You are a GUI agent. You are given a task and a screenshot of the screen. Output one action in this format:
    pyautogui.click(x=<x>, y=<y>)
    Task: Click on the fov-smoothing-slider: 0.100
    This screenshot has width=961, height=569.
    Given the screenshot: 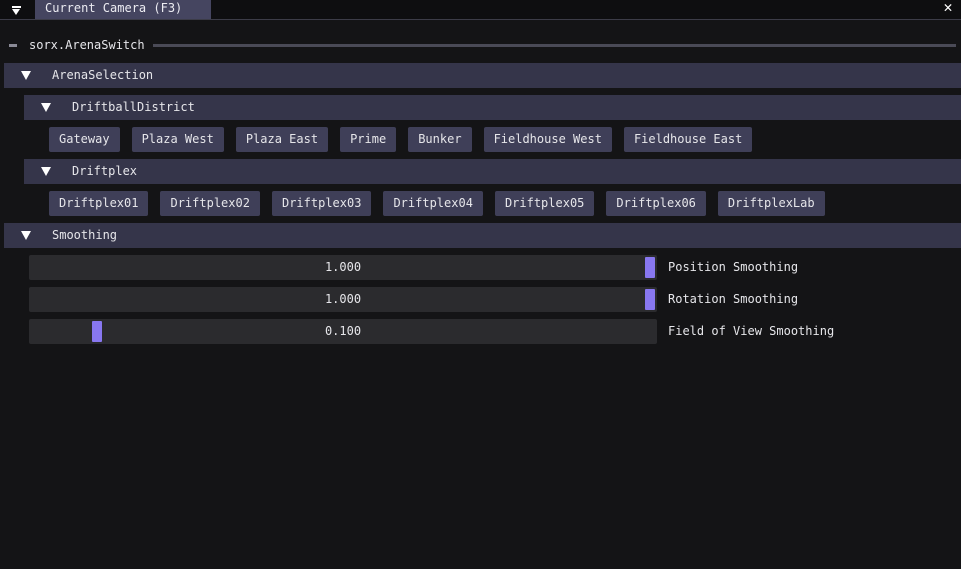 What is the action you would take?
    pyautogui.click(x=343, y=331)
    